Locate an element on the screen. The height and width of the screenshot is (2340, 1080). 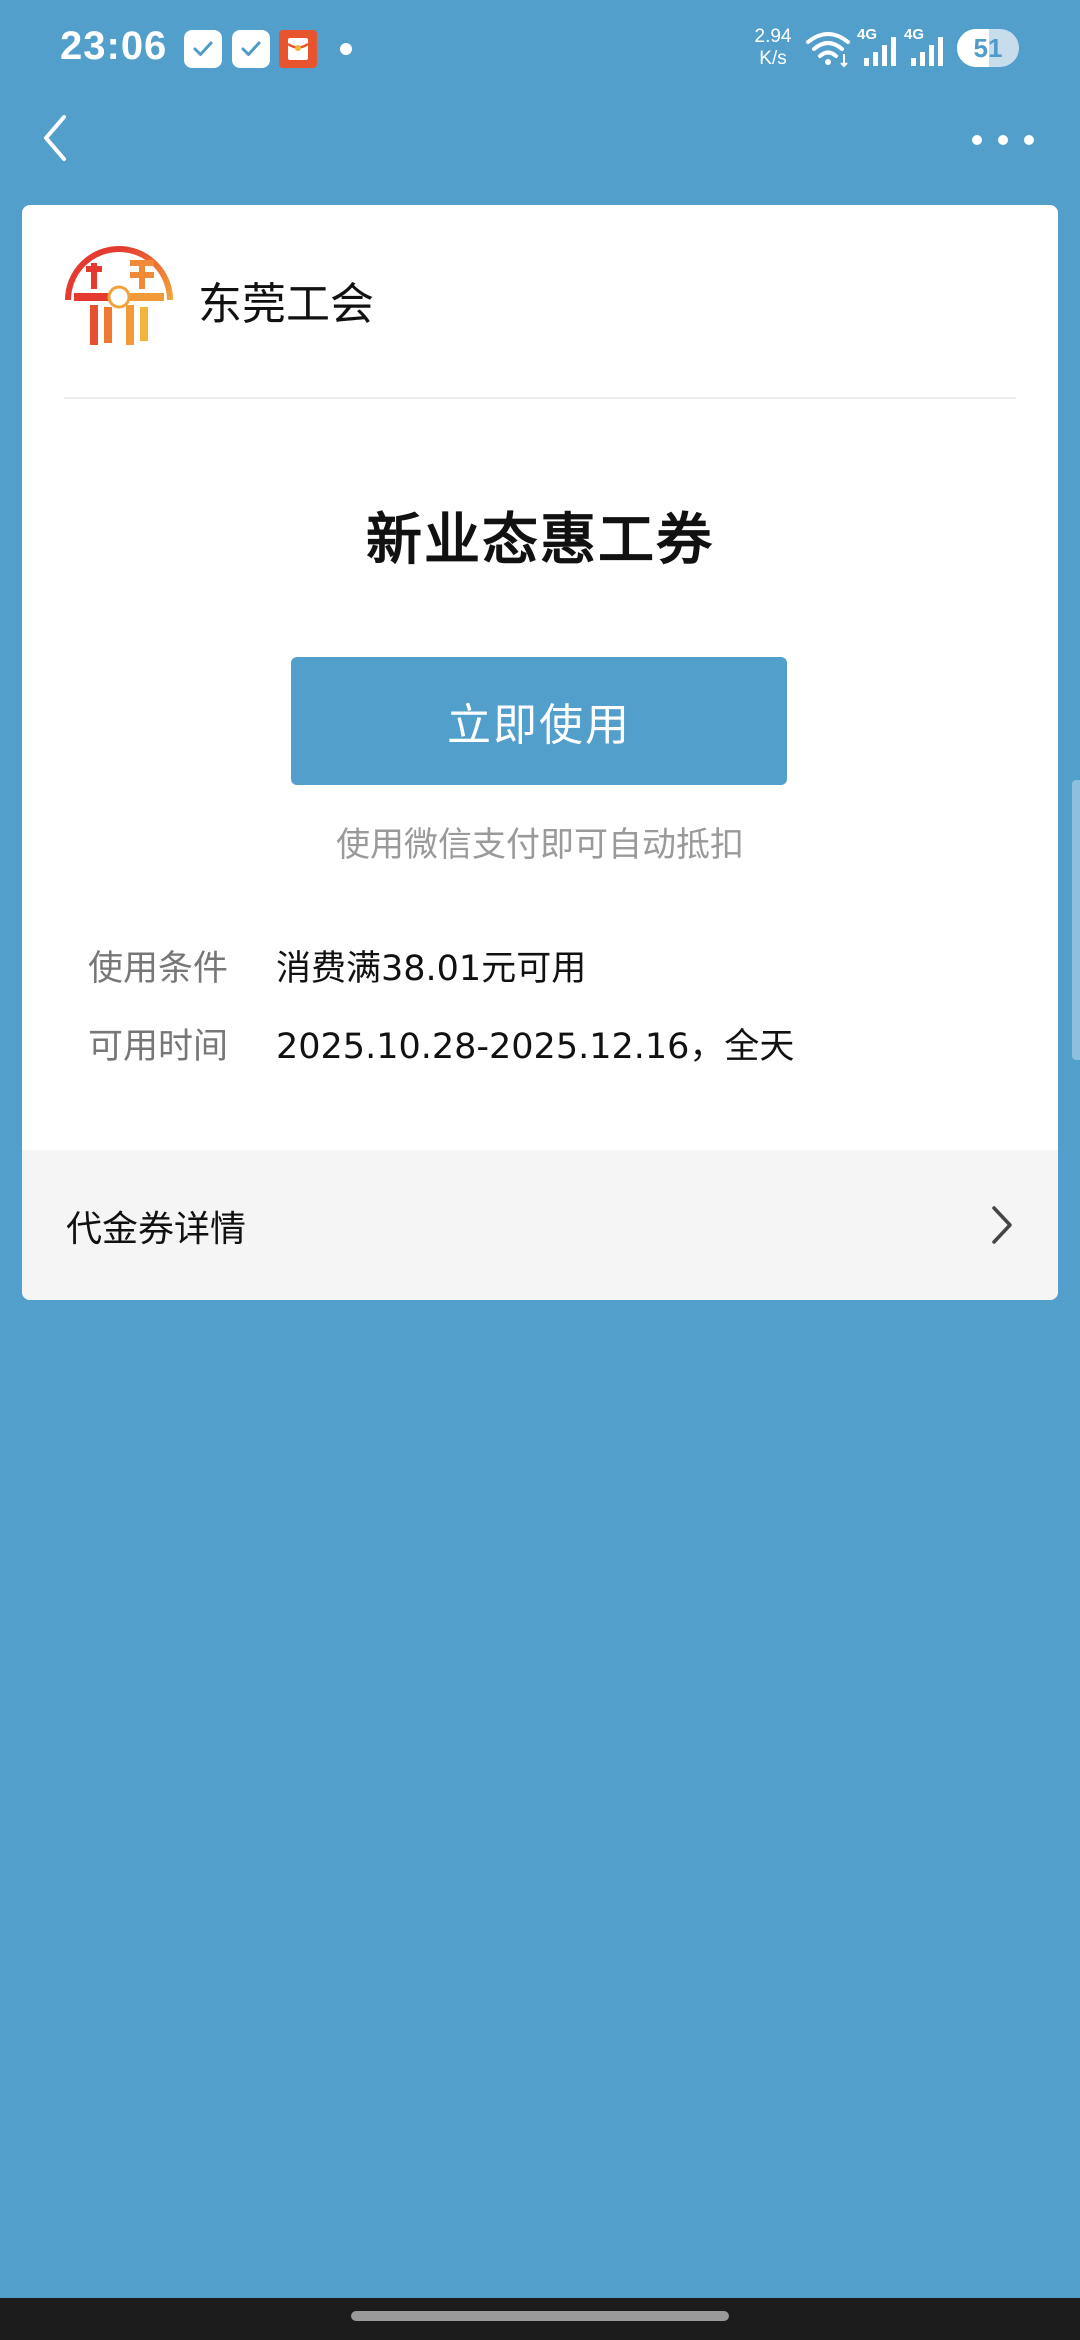
chevron-left-icon is located at coordinates (55, 138).